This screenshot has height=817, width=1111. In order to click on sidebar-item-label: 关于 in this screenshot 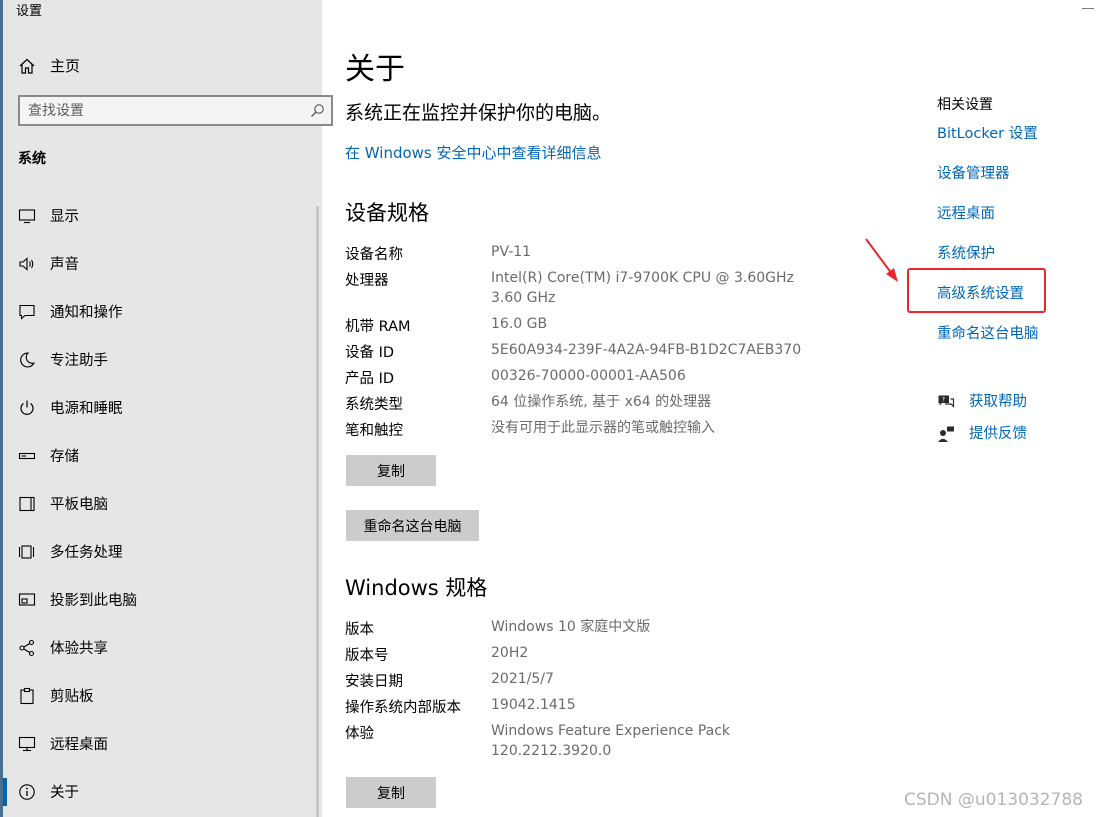, I will do `click(64, 793)`.